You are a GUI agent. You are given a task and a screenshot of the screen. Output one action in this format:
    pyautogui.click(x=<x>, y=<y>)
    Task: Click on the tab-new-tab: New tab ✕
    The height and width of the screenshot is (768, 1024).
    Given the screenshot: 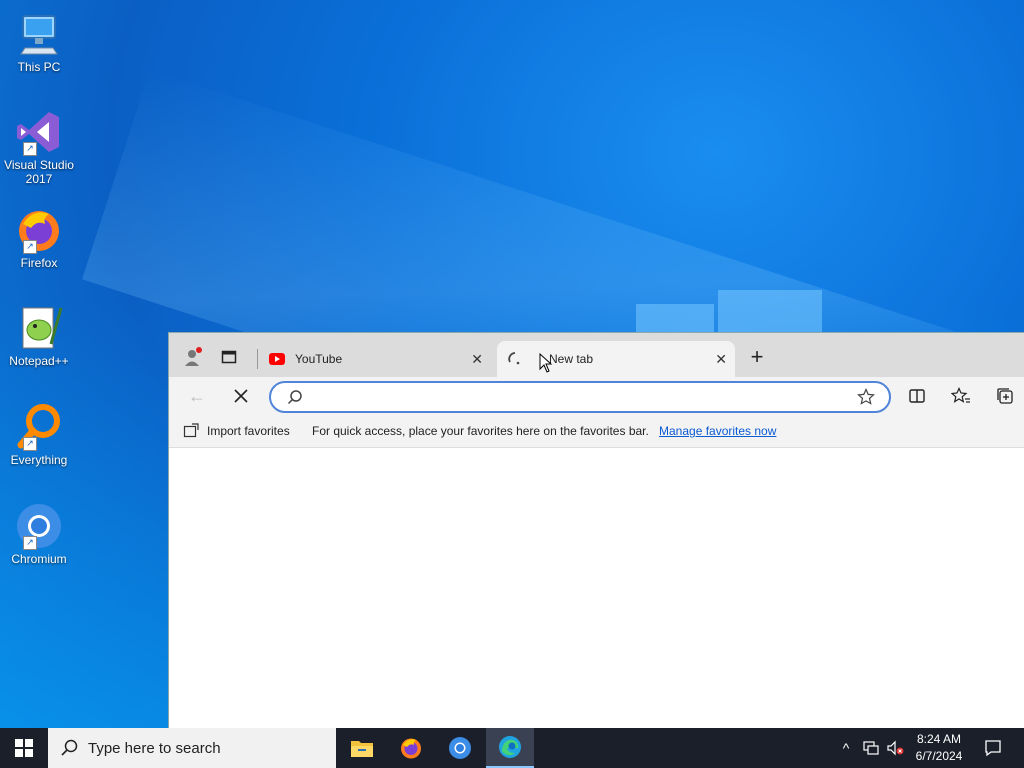 What is the action you would take?
    pyautogui.click(x=616, y=359)
    